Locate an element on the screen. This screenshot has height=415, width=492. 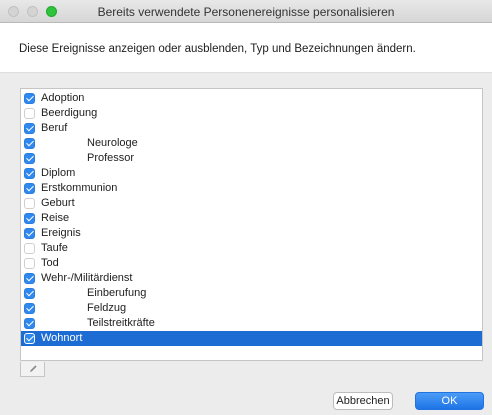
event-row: Einberufung is located at coordinates (251, 293).